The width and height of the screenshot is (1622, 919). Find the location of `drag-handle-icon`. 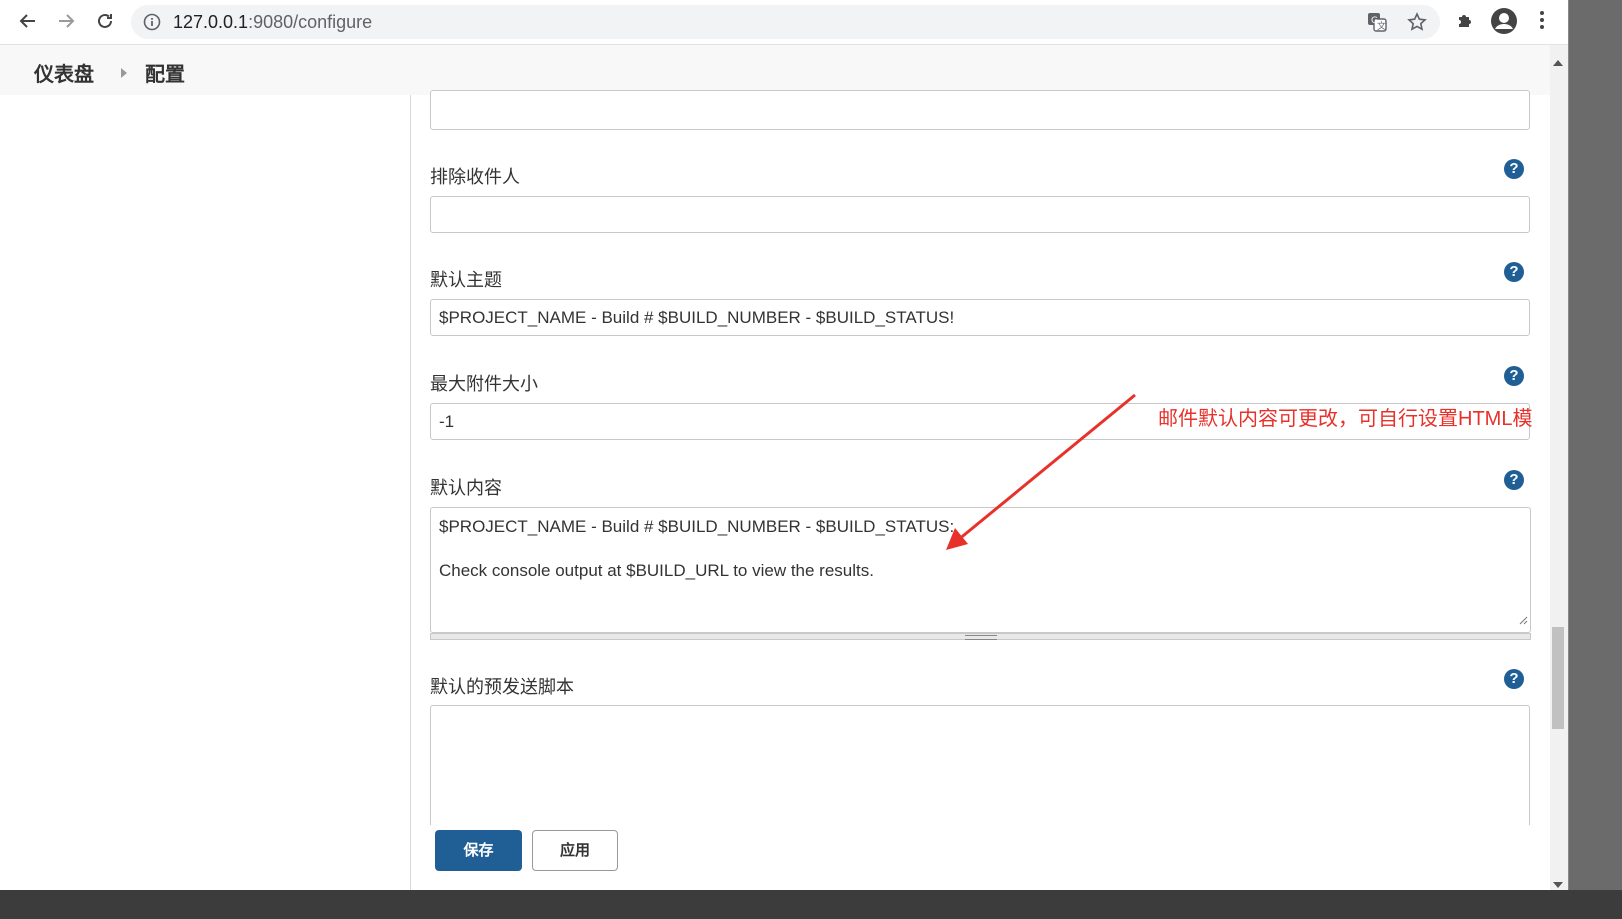

drag-handle-icon is located at coordinates (981, 637).